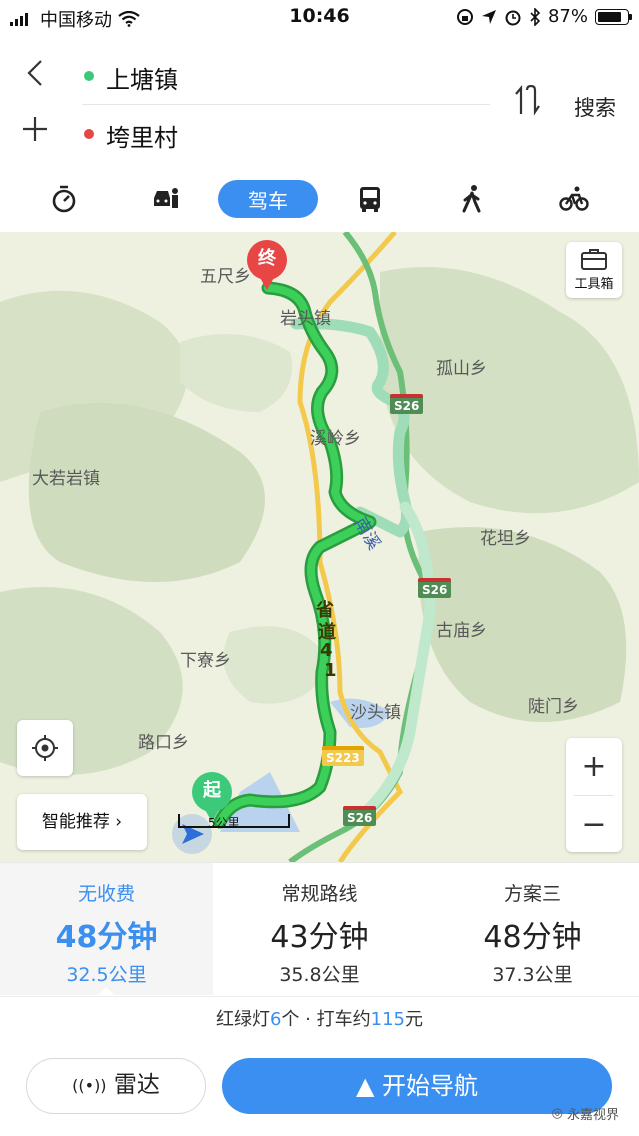 The width and height of the screenshot is (639, 1136). What do you see at coordinates (119, 822) in the screenshot?
I see `chevron-right-icon: ›` at bounding box center [119, 822].